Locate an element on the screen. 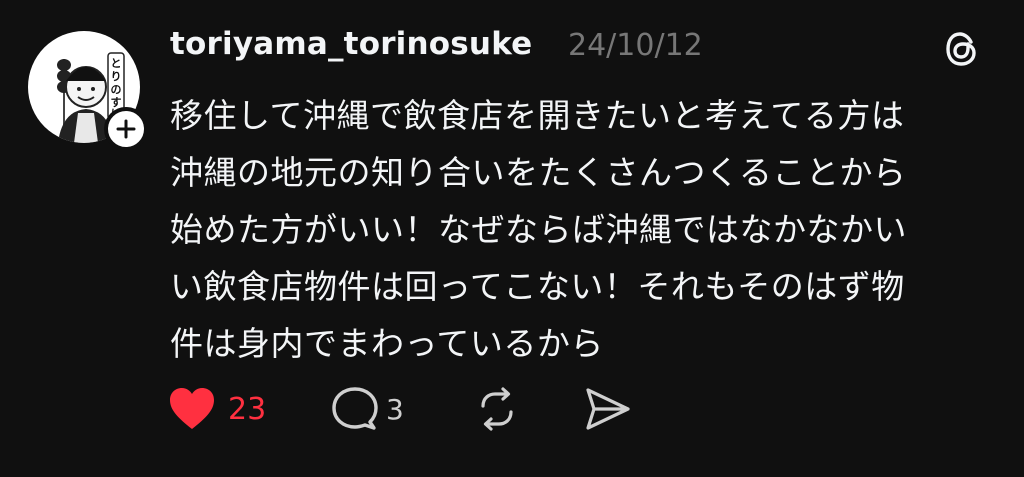 The height and width of the screenshot is (477, 1024). action-bar: 23 3 is located at coordinates (418, 409).